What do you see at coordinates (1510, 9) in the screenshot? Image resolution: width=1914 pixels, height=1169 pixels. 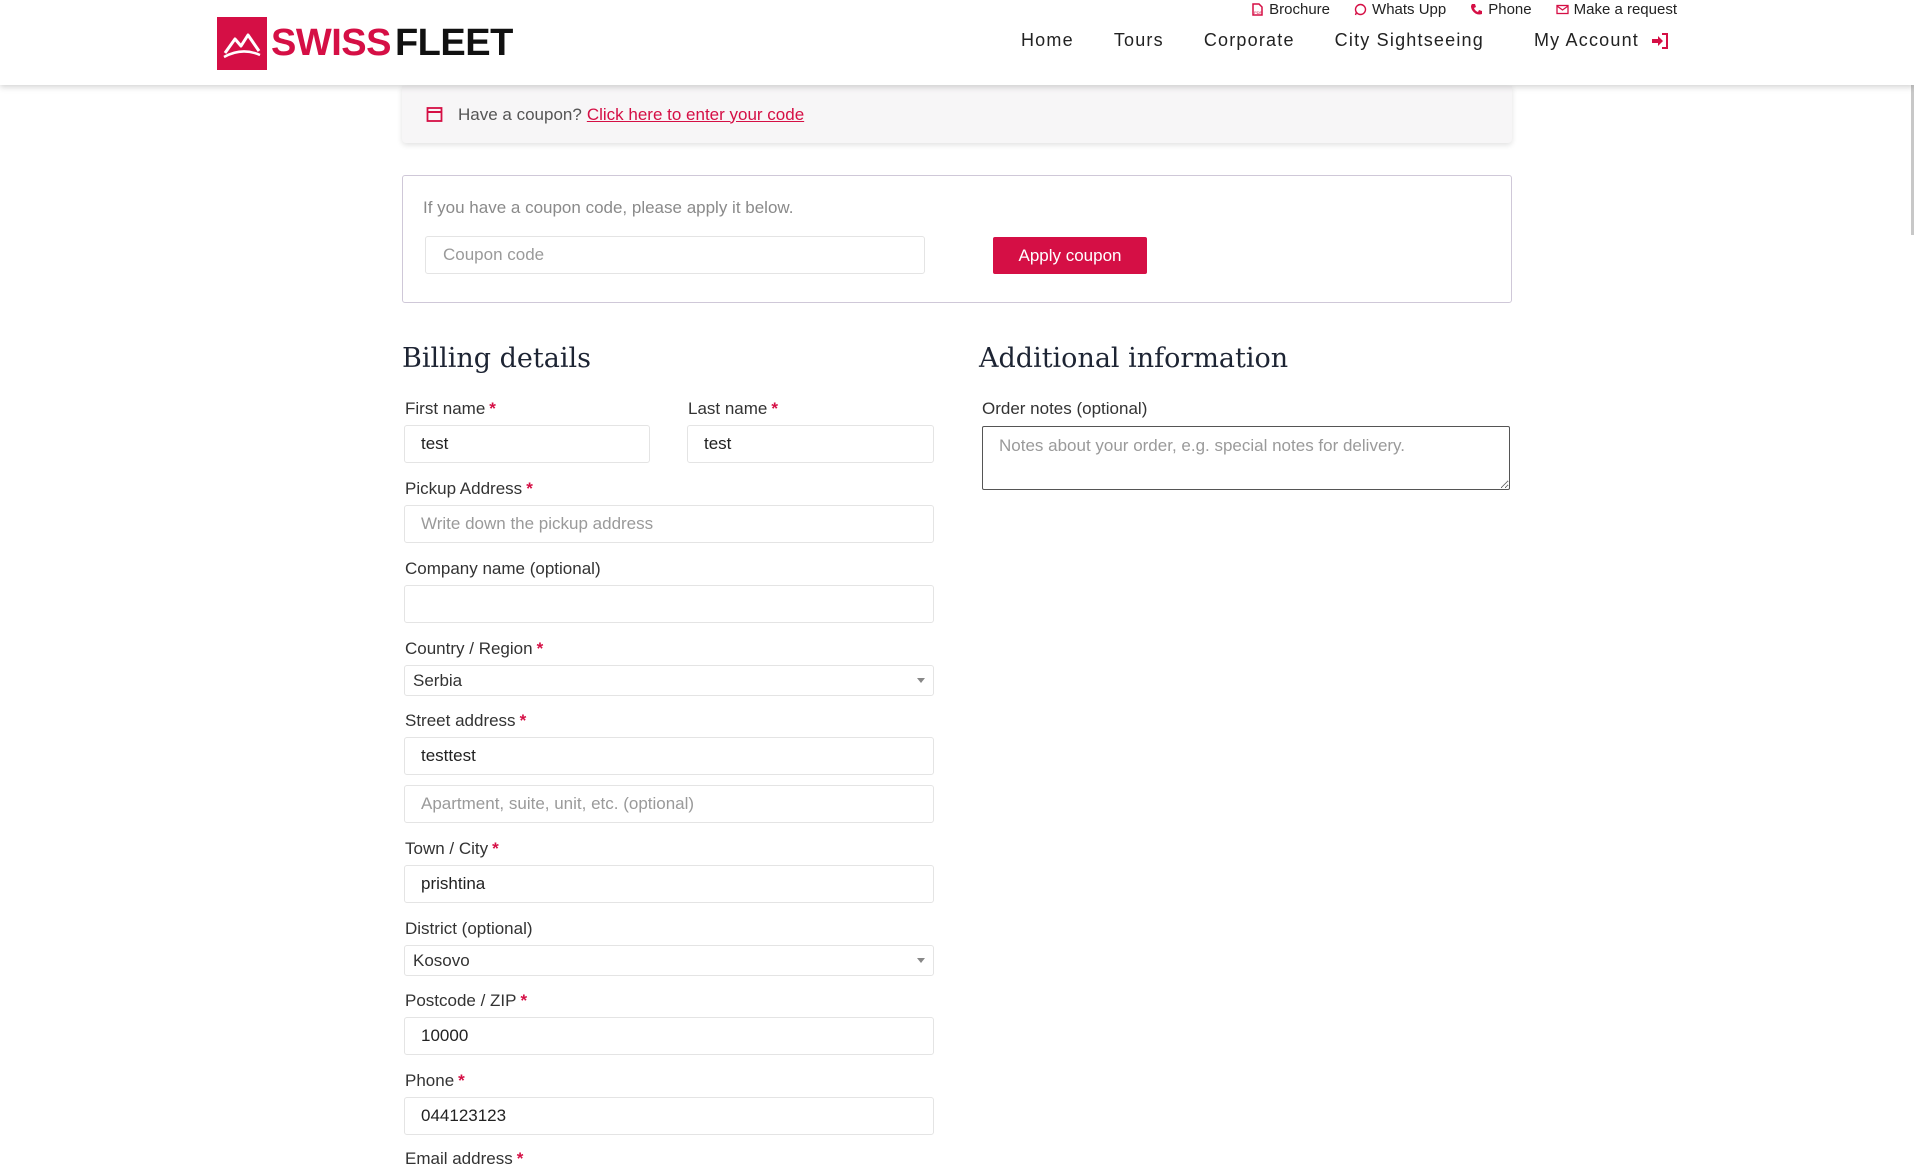 I see `topbar-phone-label: Phone` at bounding box center [1510, 9].